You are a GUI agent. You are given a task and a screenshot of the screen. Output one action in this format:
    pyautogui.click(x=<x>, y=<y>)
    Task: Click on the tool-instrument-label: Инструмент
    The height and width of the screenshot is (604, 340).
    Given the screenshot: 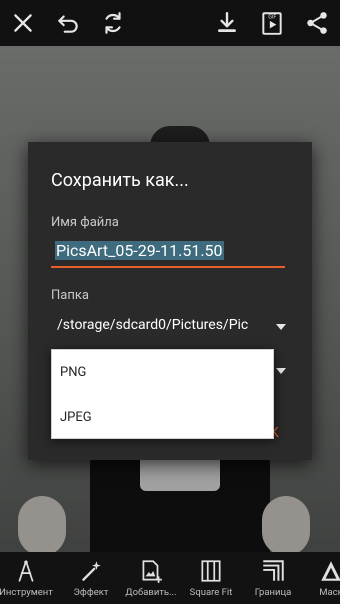 What is the action you would take?
    pyautogui.click(x=26, y=592)
    